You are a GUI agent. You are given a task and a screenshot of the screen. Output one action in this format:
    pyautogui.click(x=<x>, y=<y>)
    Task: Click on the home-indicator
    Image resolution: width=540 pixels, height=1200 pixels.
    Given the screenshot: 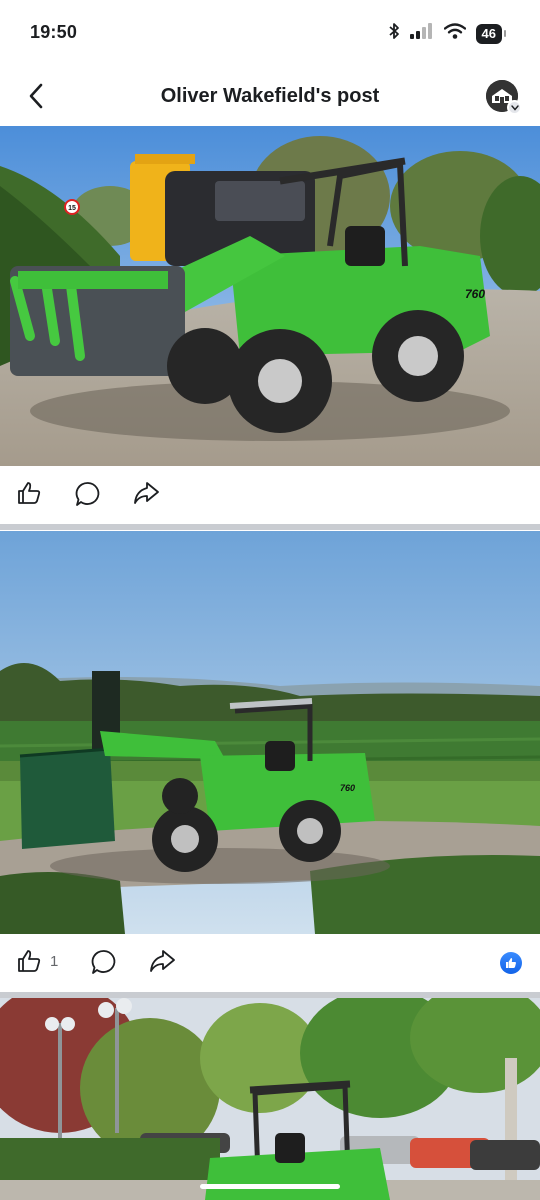 What is the action you would take?
    pyautogui.click(x=270, y=1186)
    